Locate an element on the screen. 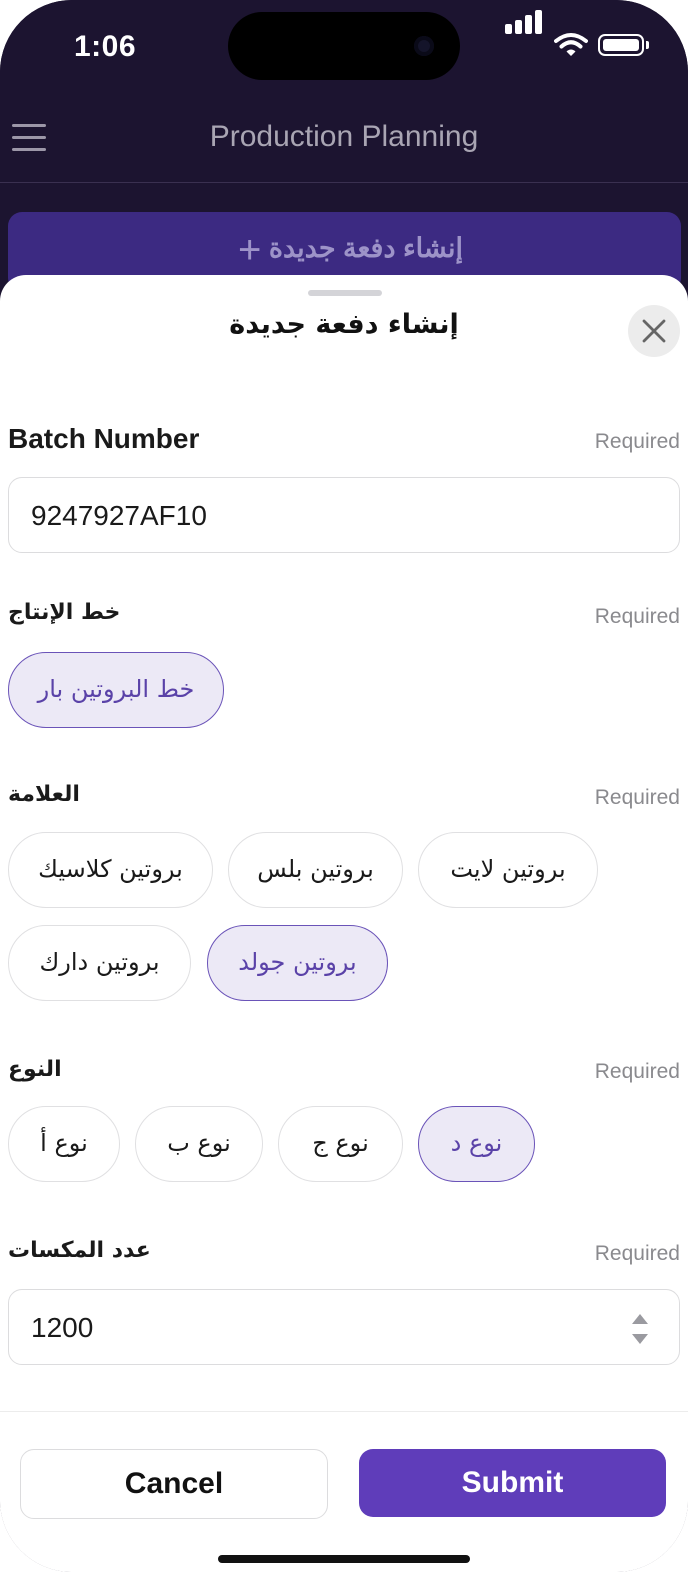 The height and width of the screenshot is (1572, 688). close-icon is located at coordinates (654, 331).